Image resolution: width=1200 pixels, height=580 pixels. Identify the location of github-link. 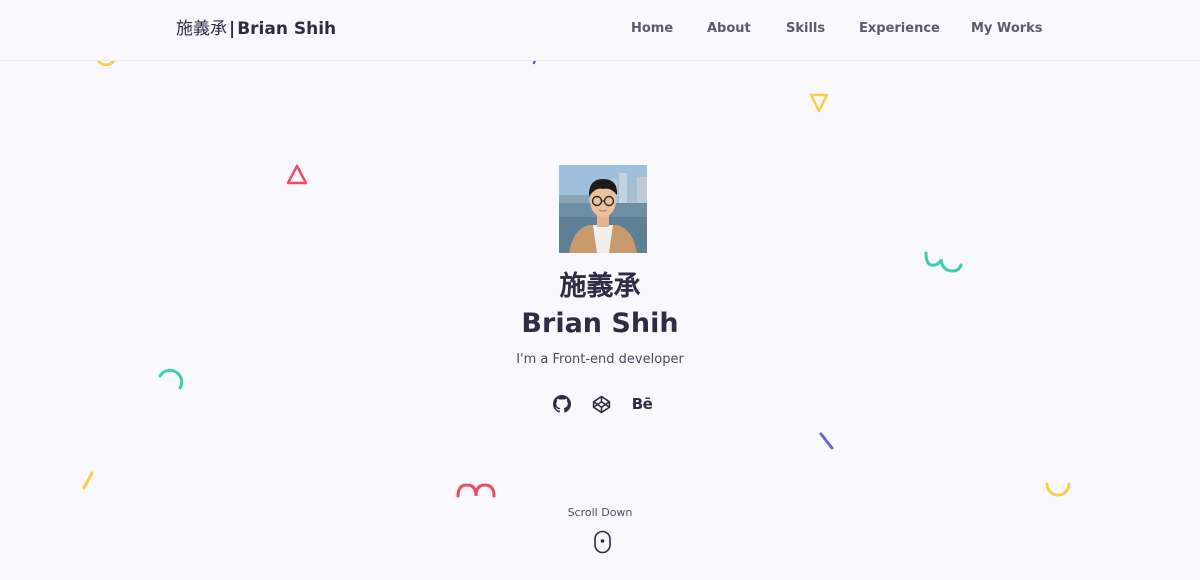
(562, 404).